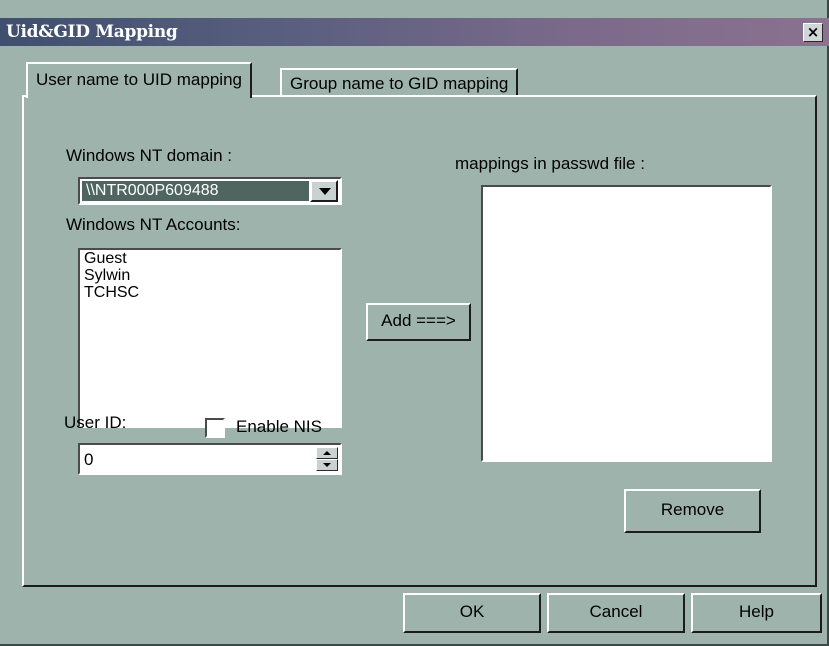 The width and height of the screenshot is (829, 646). Describe the element at coordinates (472, 613) in the screenshot. I see `ok-button: OK` at that location.